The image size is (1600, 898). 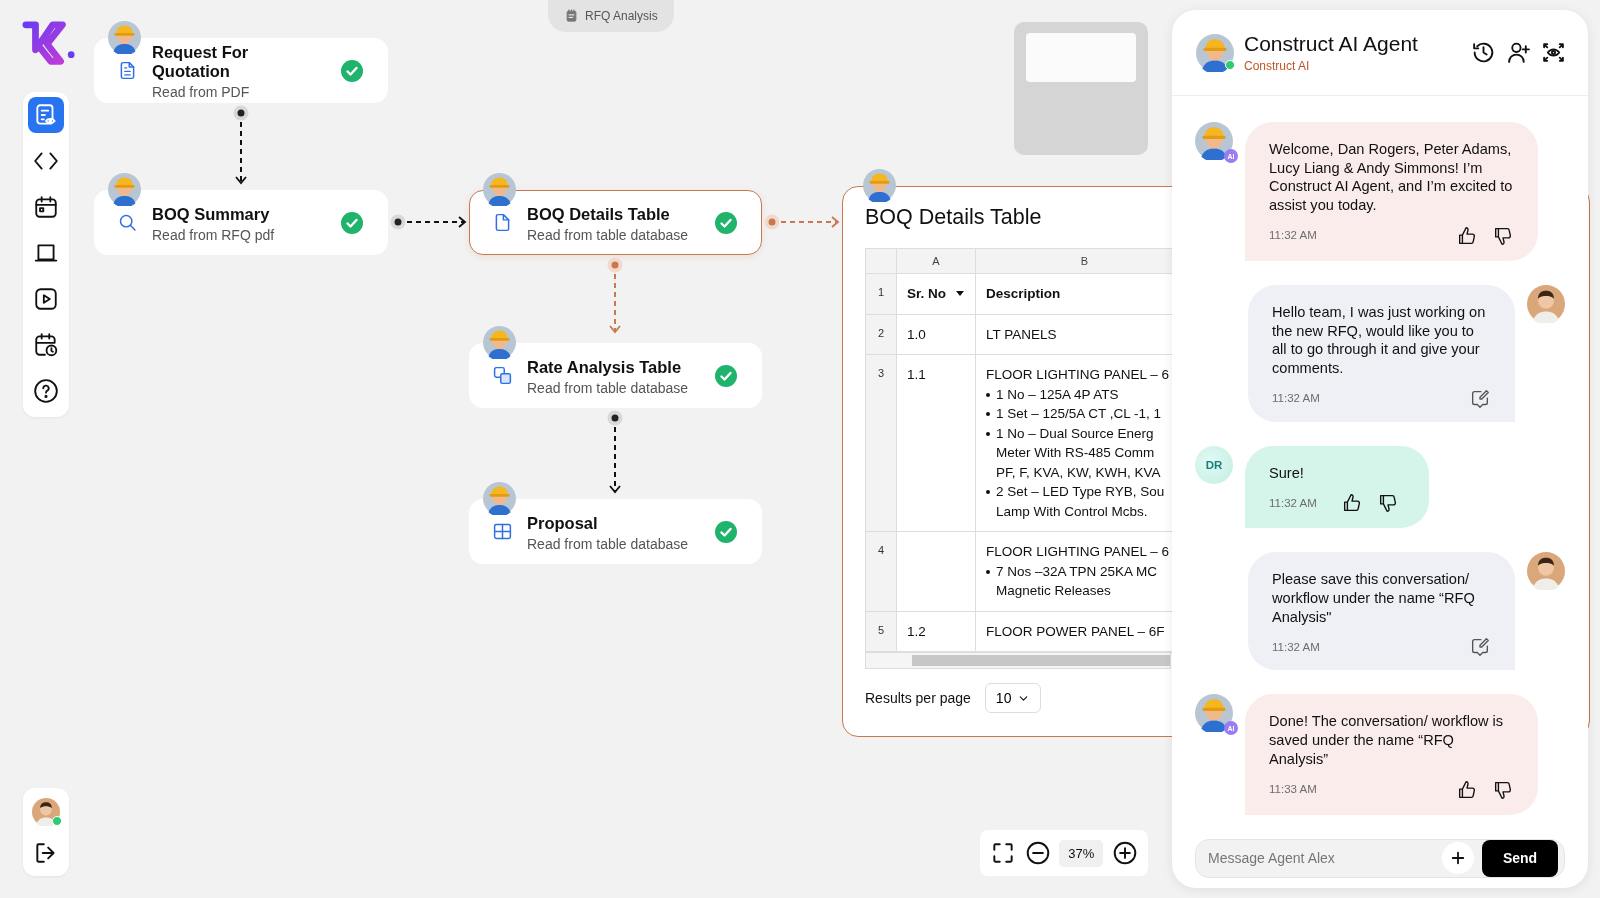 I want to click on horizontal-scrollbar, so click(x=1018, y=661).